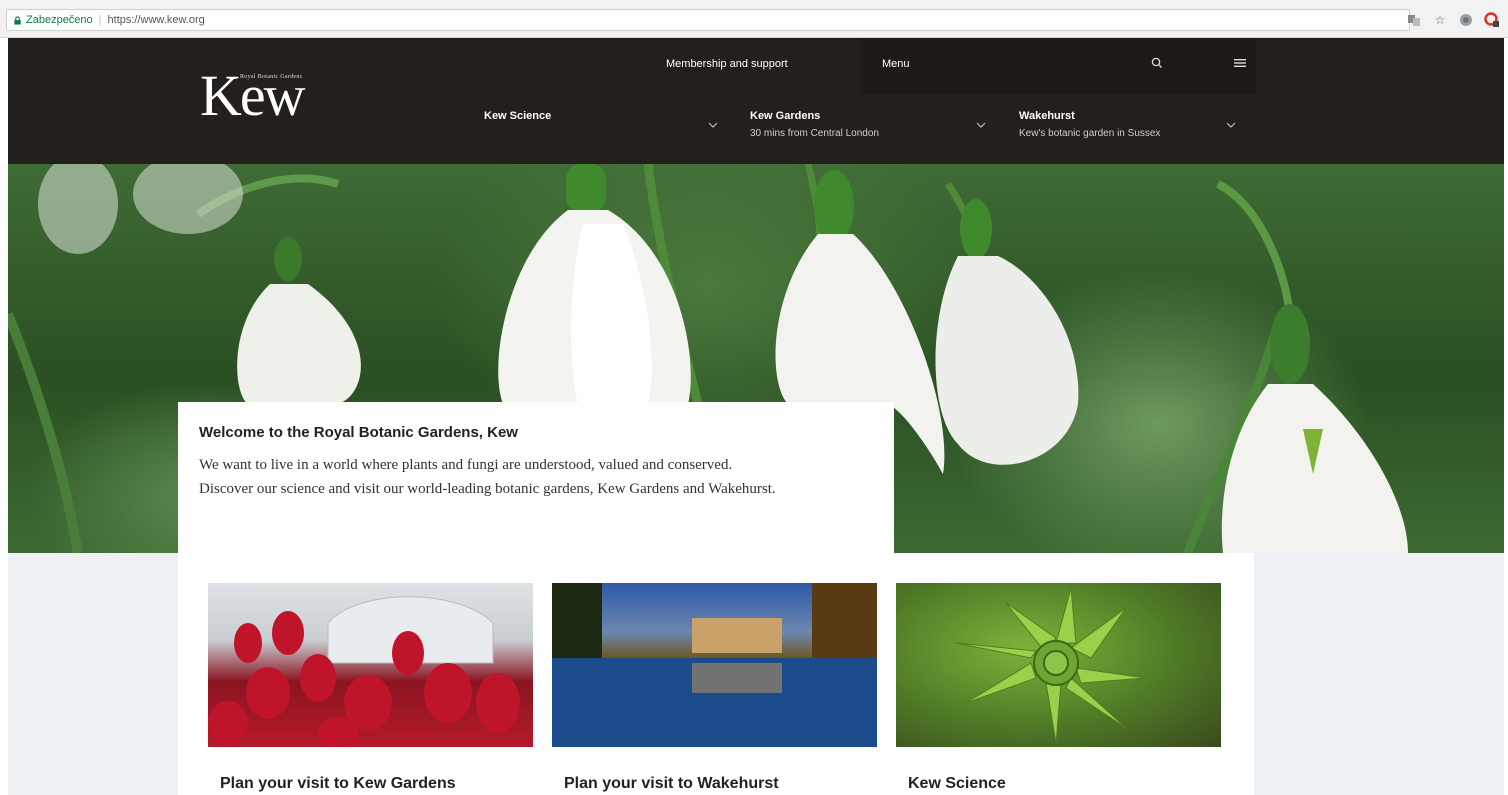 The image size is (1508, 795). Describe the element at coordinates (1240, 63) in the screenshot. I see `hamburger-icon` at that location.